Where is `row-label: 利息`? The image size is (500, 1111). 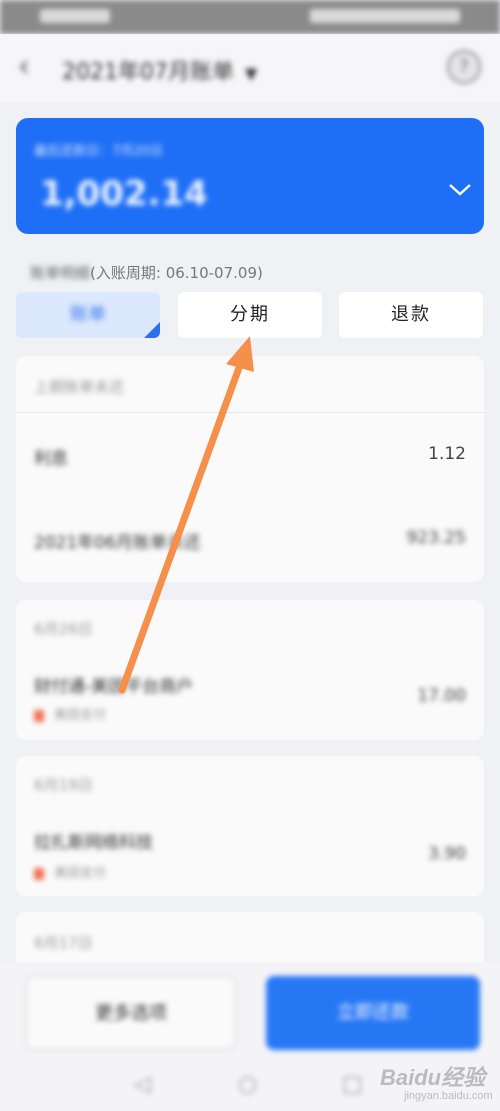 row-label: 利息 is located at coordinates (51, 459).